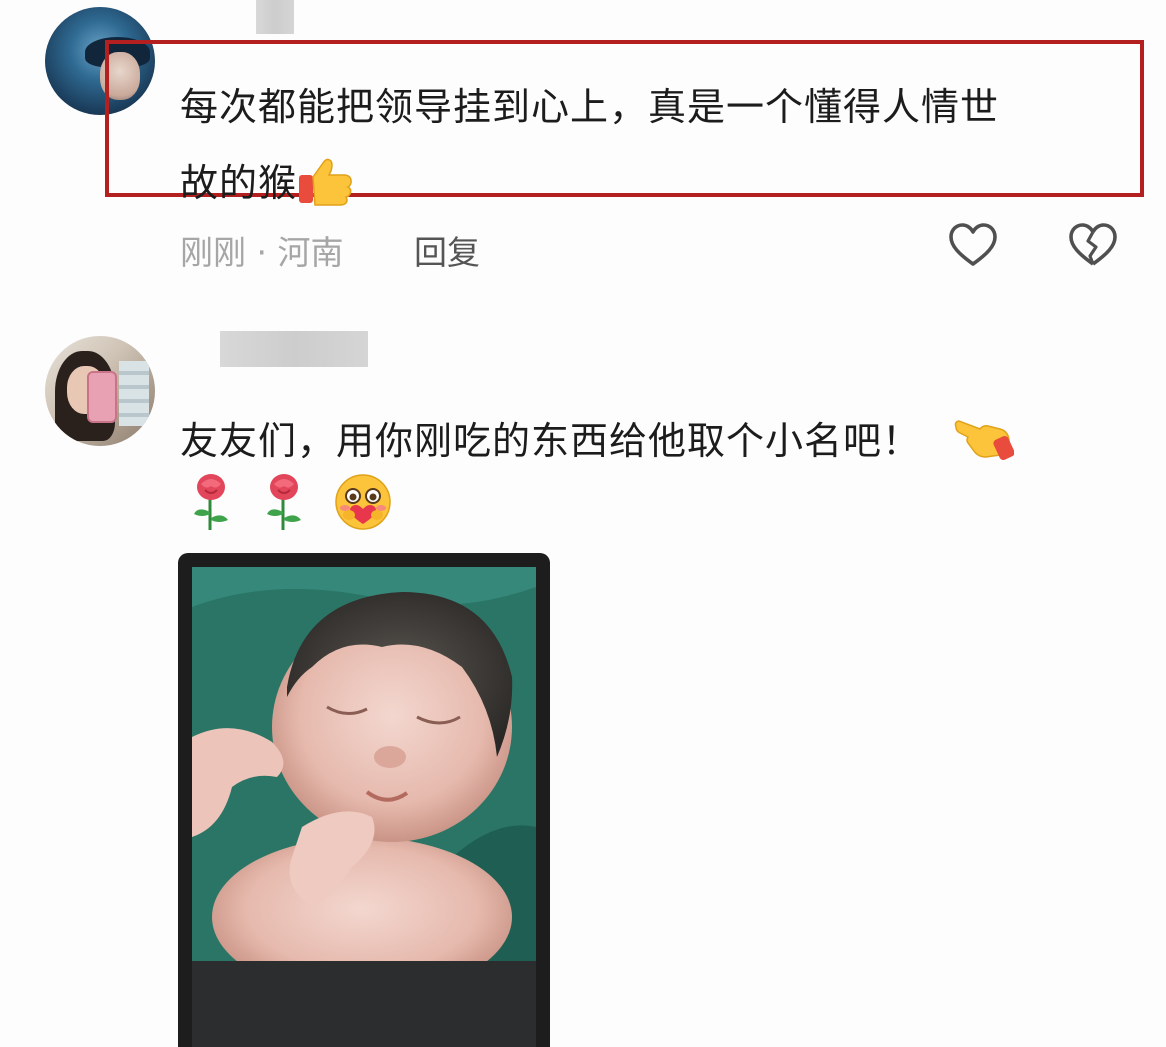 The height and width of the screenshot is (1047, 1166). Describe the element at coordinates (1093, 246) in the screenshot. I see `broken-heart-outline-icon` at that location.